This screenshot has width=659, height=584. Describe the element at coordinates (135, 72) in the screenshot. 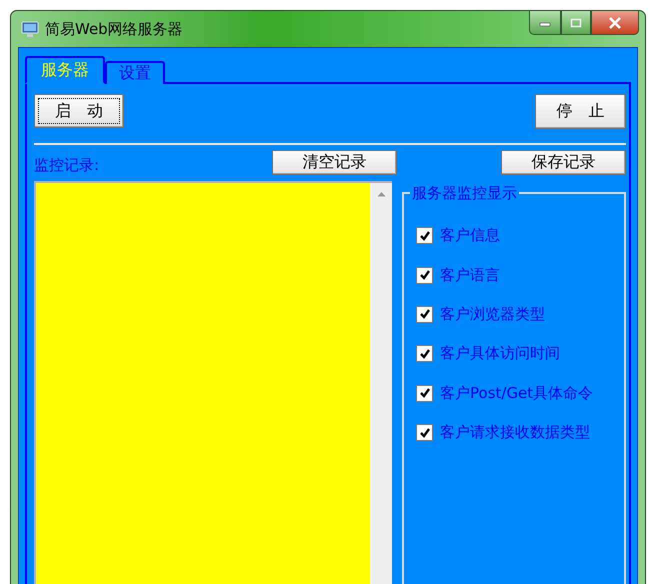

I see `tab: 设置` at that location.